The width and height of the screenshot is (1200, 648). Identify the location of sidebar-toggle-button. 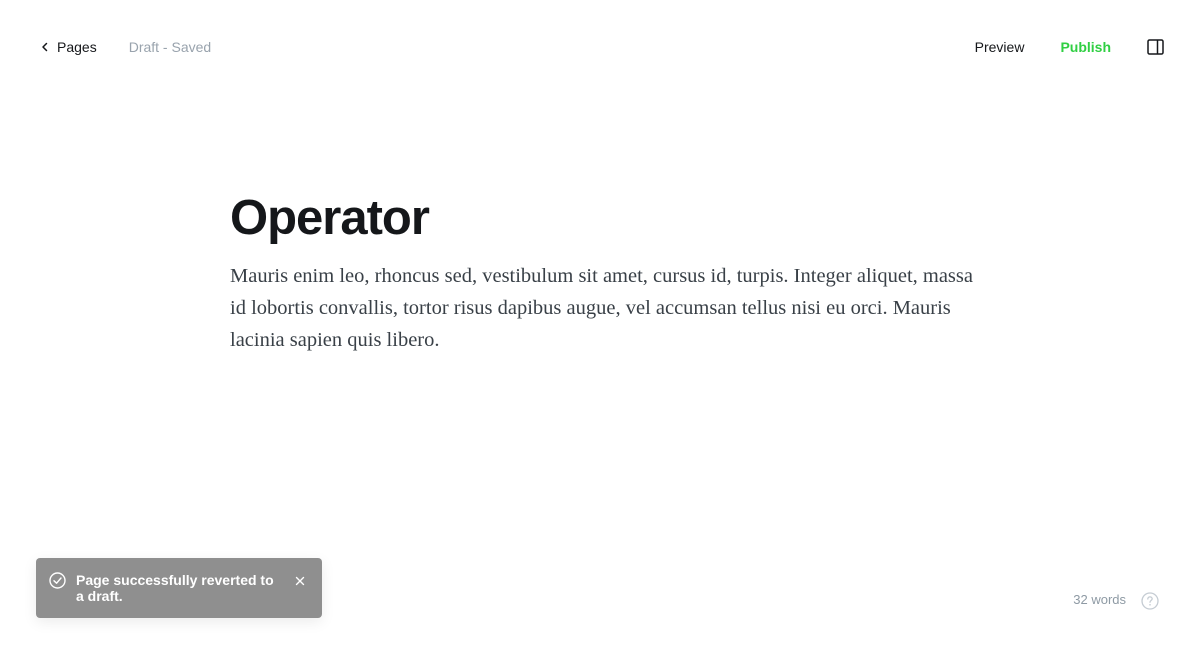
(1155, 47).